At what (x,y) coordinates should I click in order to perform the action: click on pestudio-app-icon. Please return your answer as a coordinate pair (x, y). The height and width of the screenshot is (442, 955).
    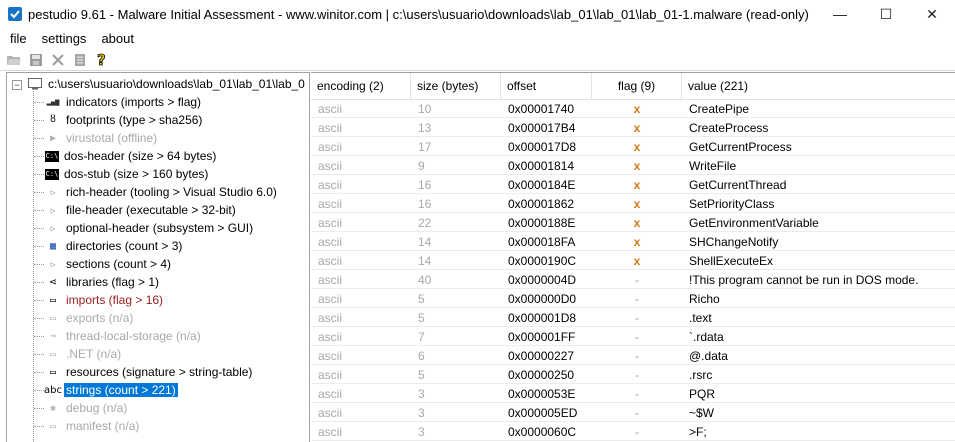
    Looking at the image, I should click on (15, 14).